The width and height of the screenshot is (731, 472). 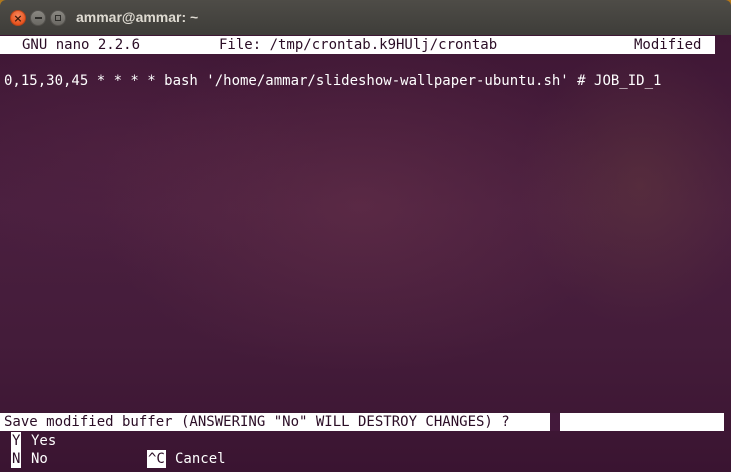 I want to click on option-yes: Y Yes, so click(x=365, y=441).